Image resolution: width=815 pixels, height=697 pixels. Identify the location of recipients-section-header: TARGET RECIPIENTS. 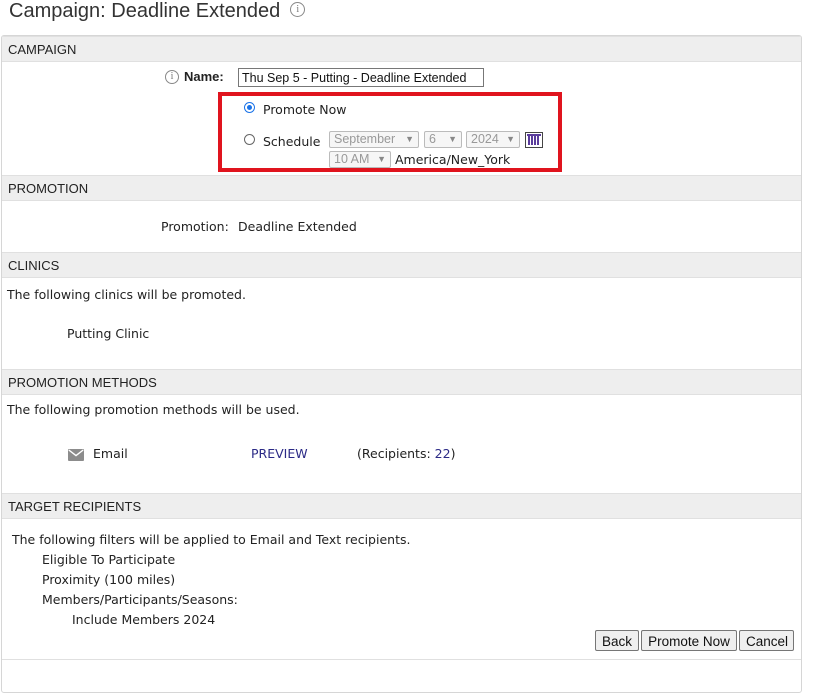
(401, 506).